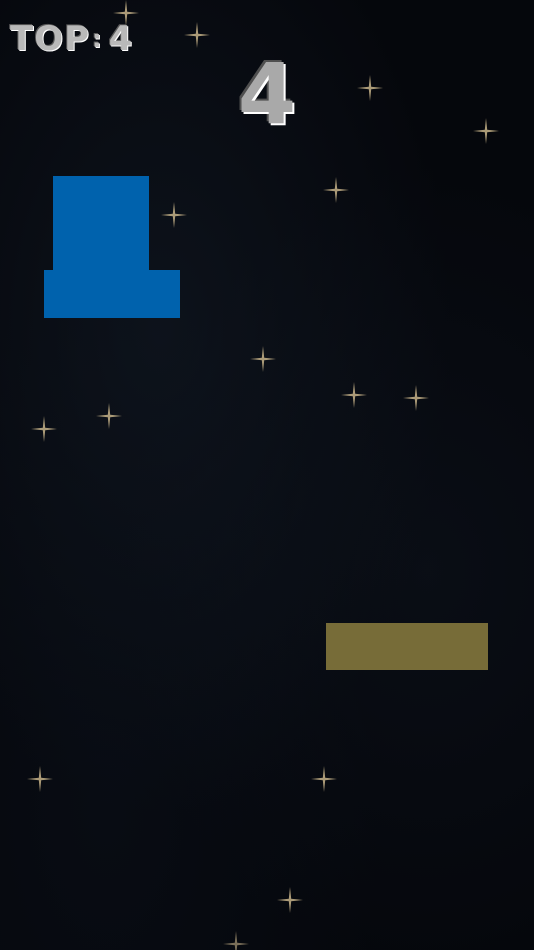 This screenshot has width=534, height=950. I want to click on player-block-base, so click(112, 294).